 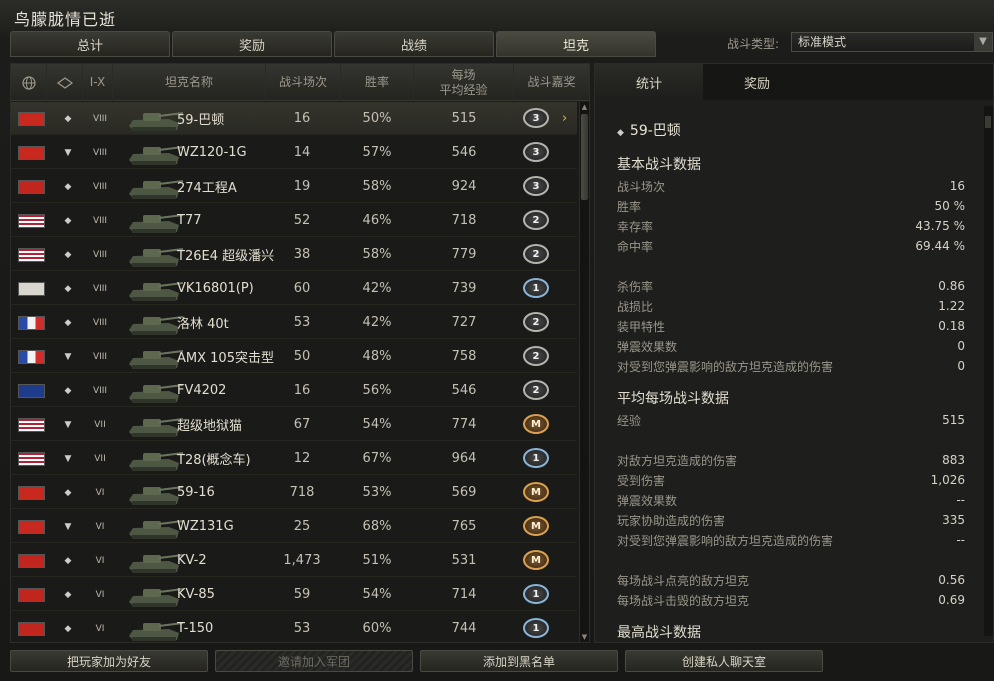 I want to click on table-row: ◆ VI KV-2 1,473 51% 531 M, so click(x=294, y=560).